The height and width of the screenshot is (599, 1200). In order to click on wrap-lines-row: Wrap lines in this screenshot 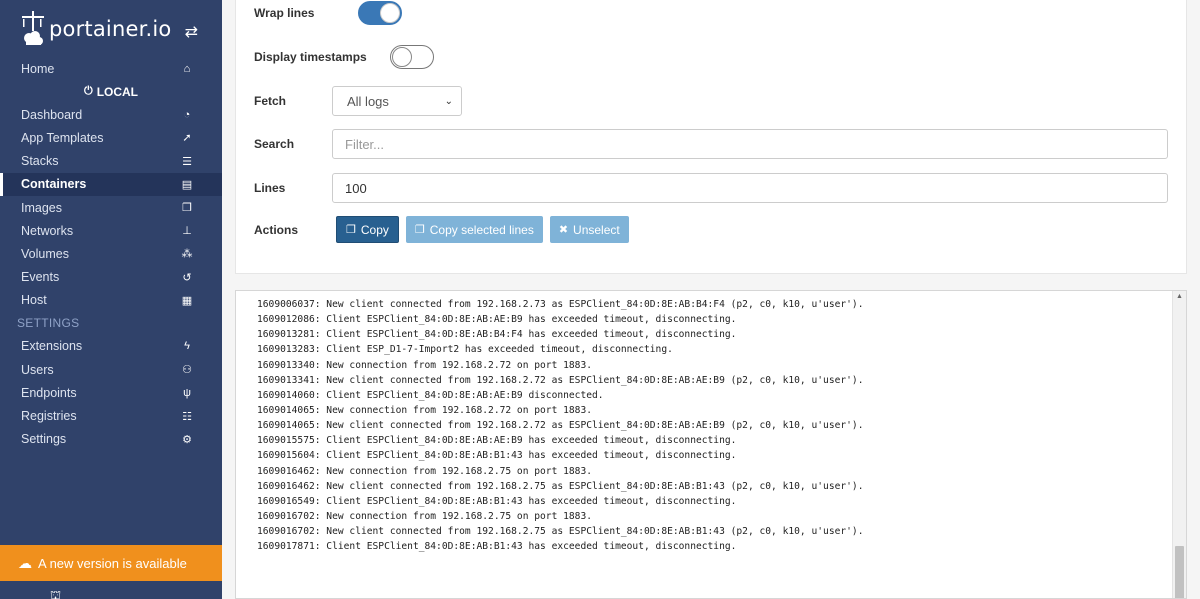, I will do `click(328, 13)`.